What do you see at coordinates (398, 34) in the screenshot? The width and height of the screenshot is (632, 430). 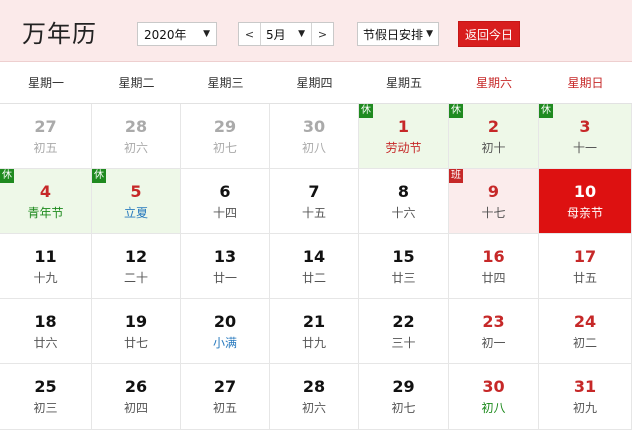 I see `holiday-schedule-select: 节假日安排 ▼` at bounding box center [398, 34].